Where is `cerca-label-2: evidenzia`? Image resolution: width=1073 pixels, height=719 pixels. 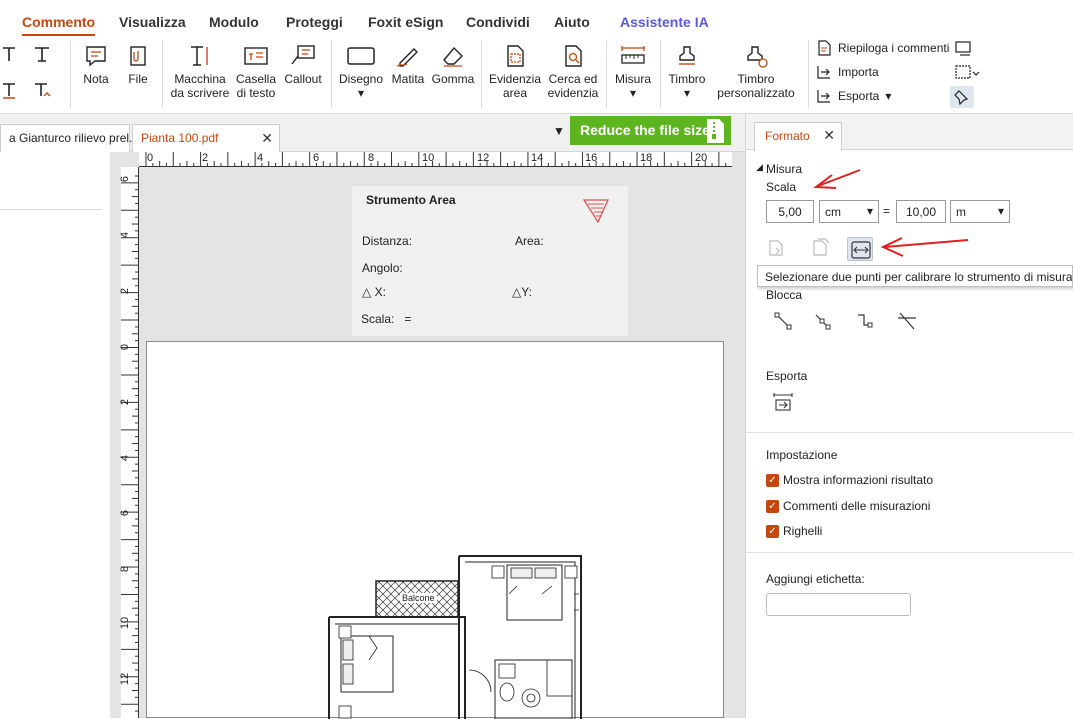 cerca-label-2: evidenzia is located at coordinates (573, 93).